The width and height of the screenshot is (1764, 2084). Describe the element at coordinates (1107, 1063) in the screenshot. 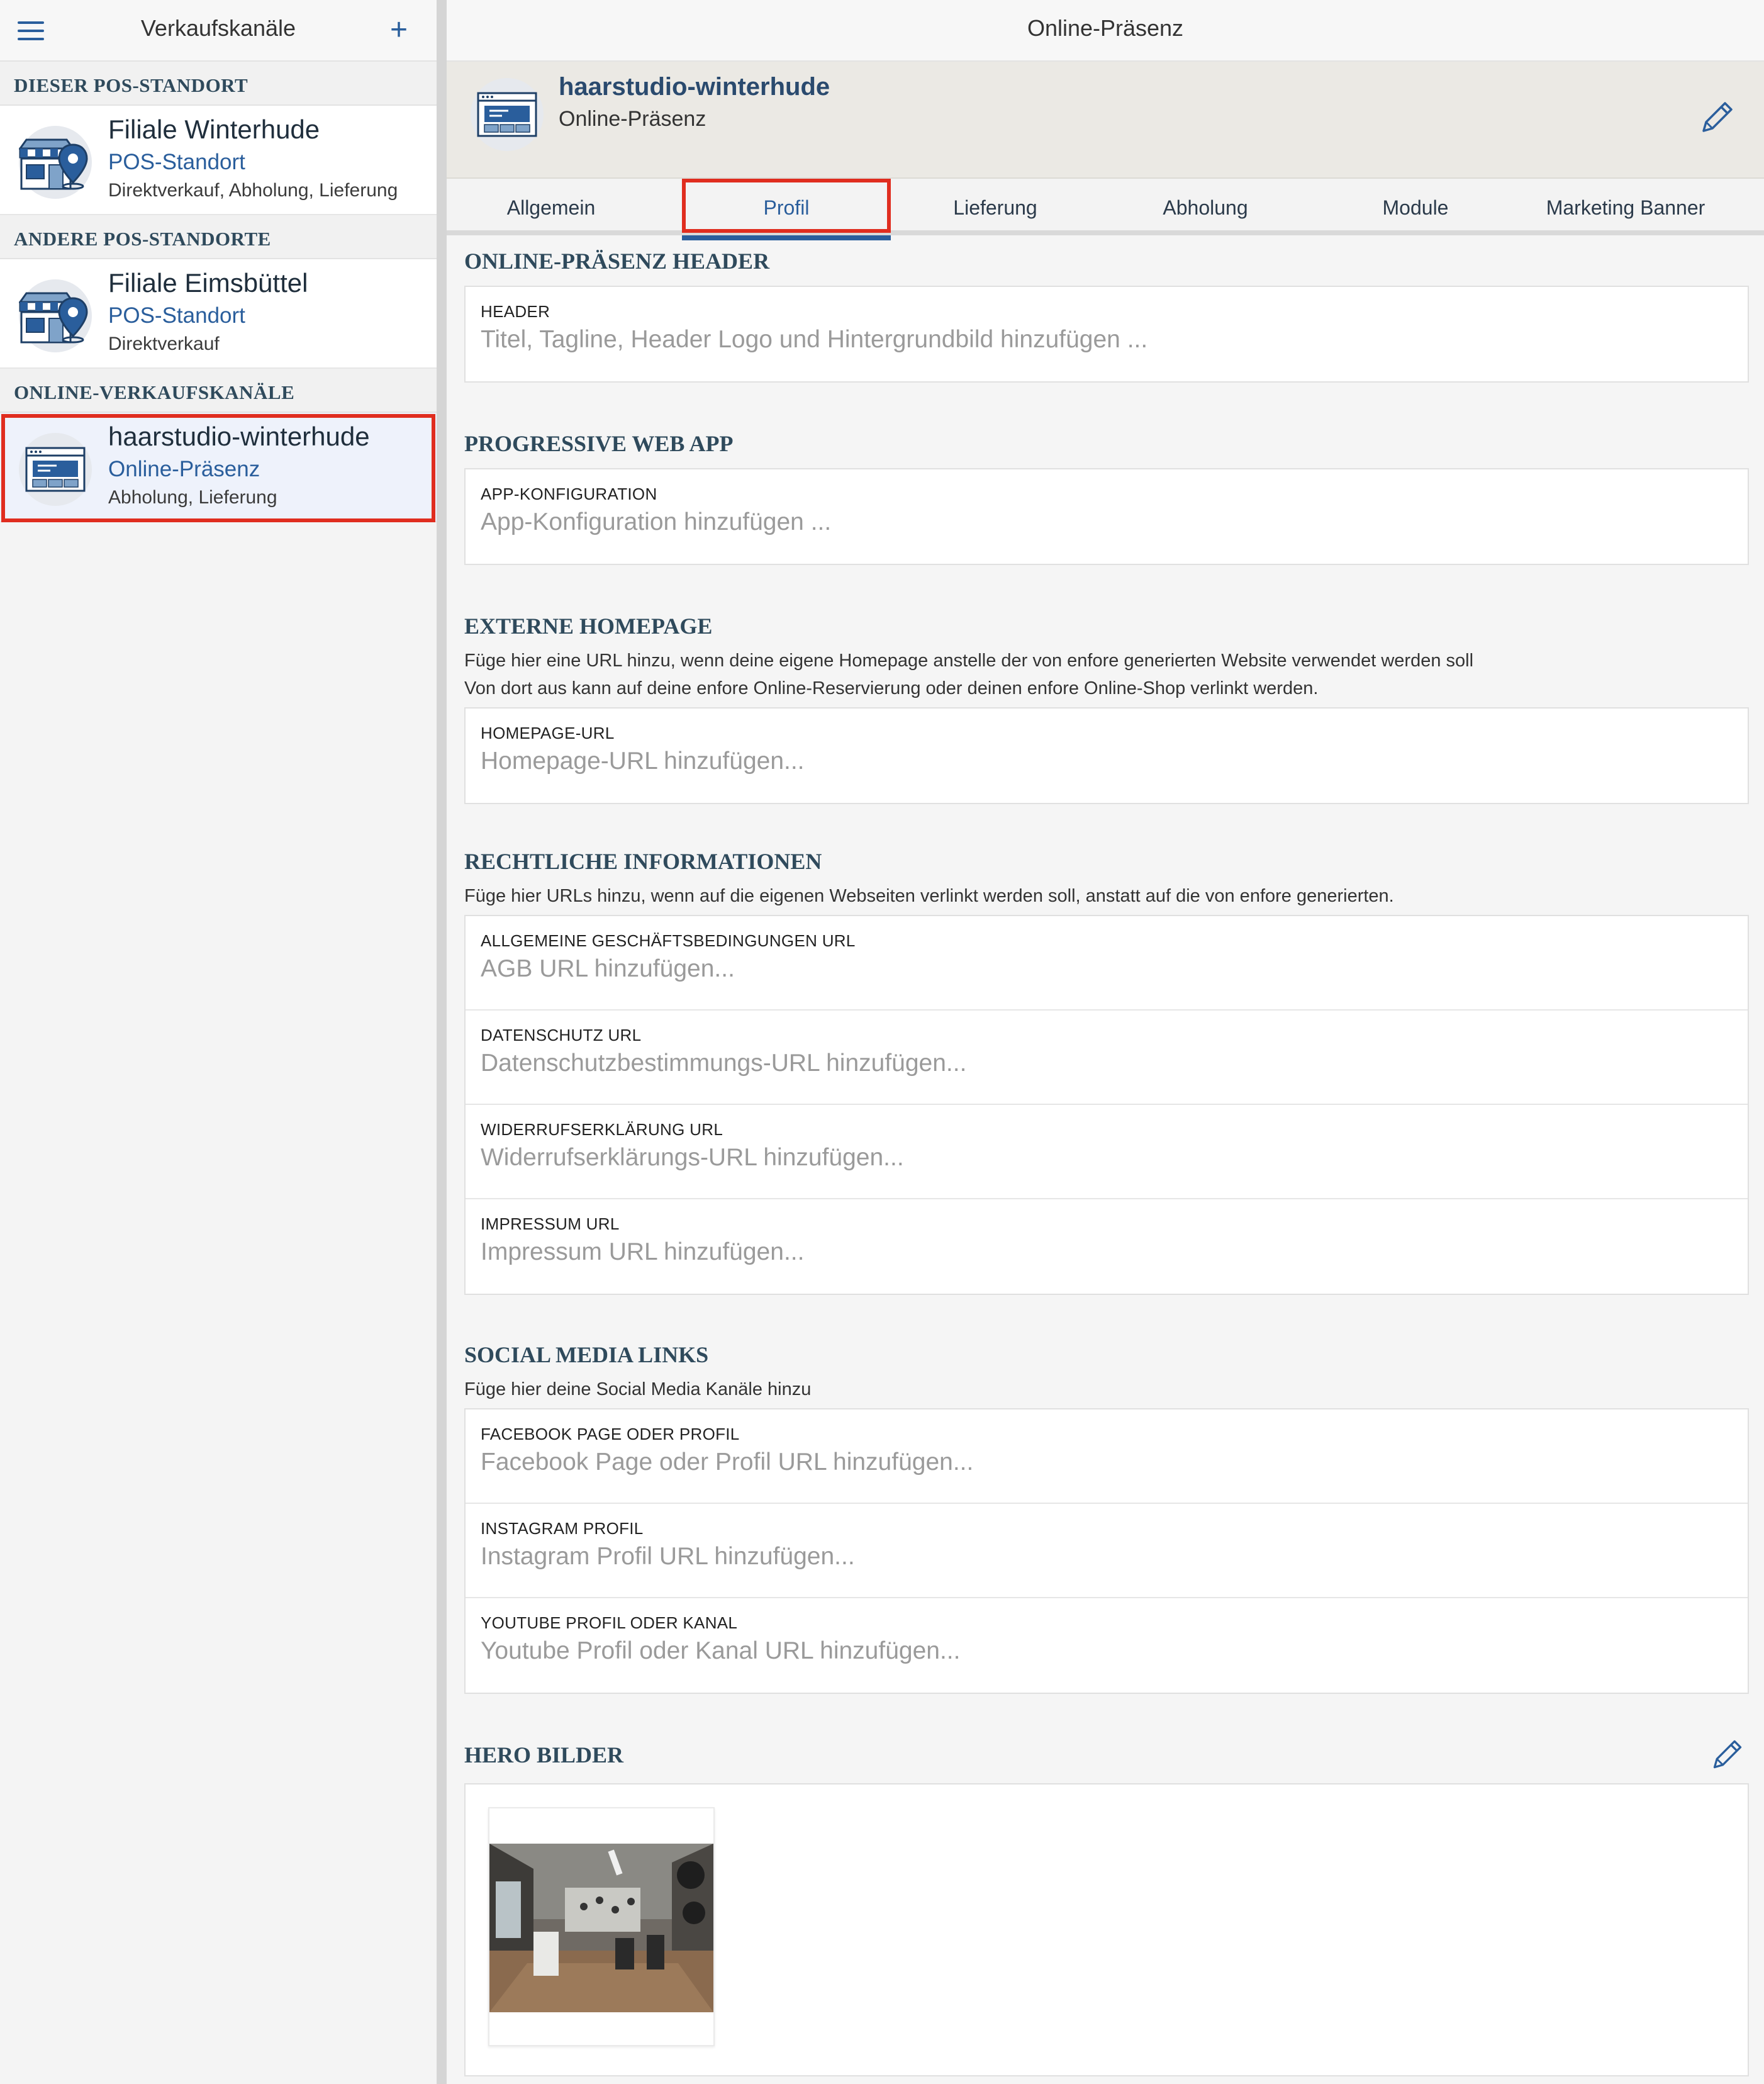

I see `privacy-url-input` at that location.